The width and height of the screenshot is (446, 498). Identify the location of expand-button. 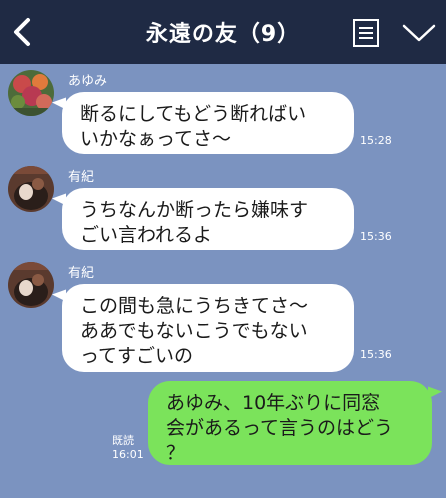
(419, 33).